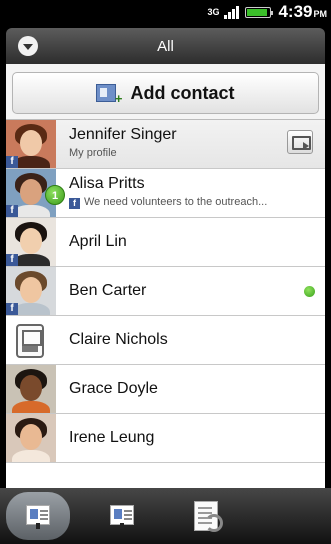 This screenshot has width=331, height=544. Describe the element at coordinates (165, 516) in the screenshot. I see `bottom-tab-bar` at that location.